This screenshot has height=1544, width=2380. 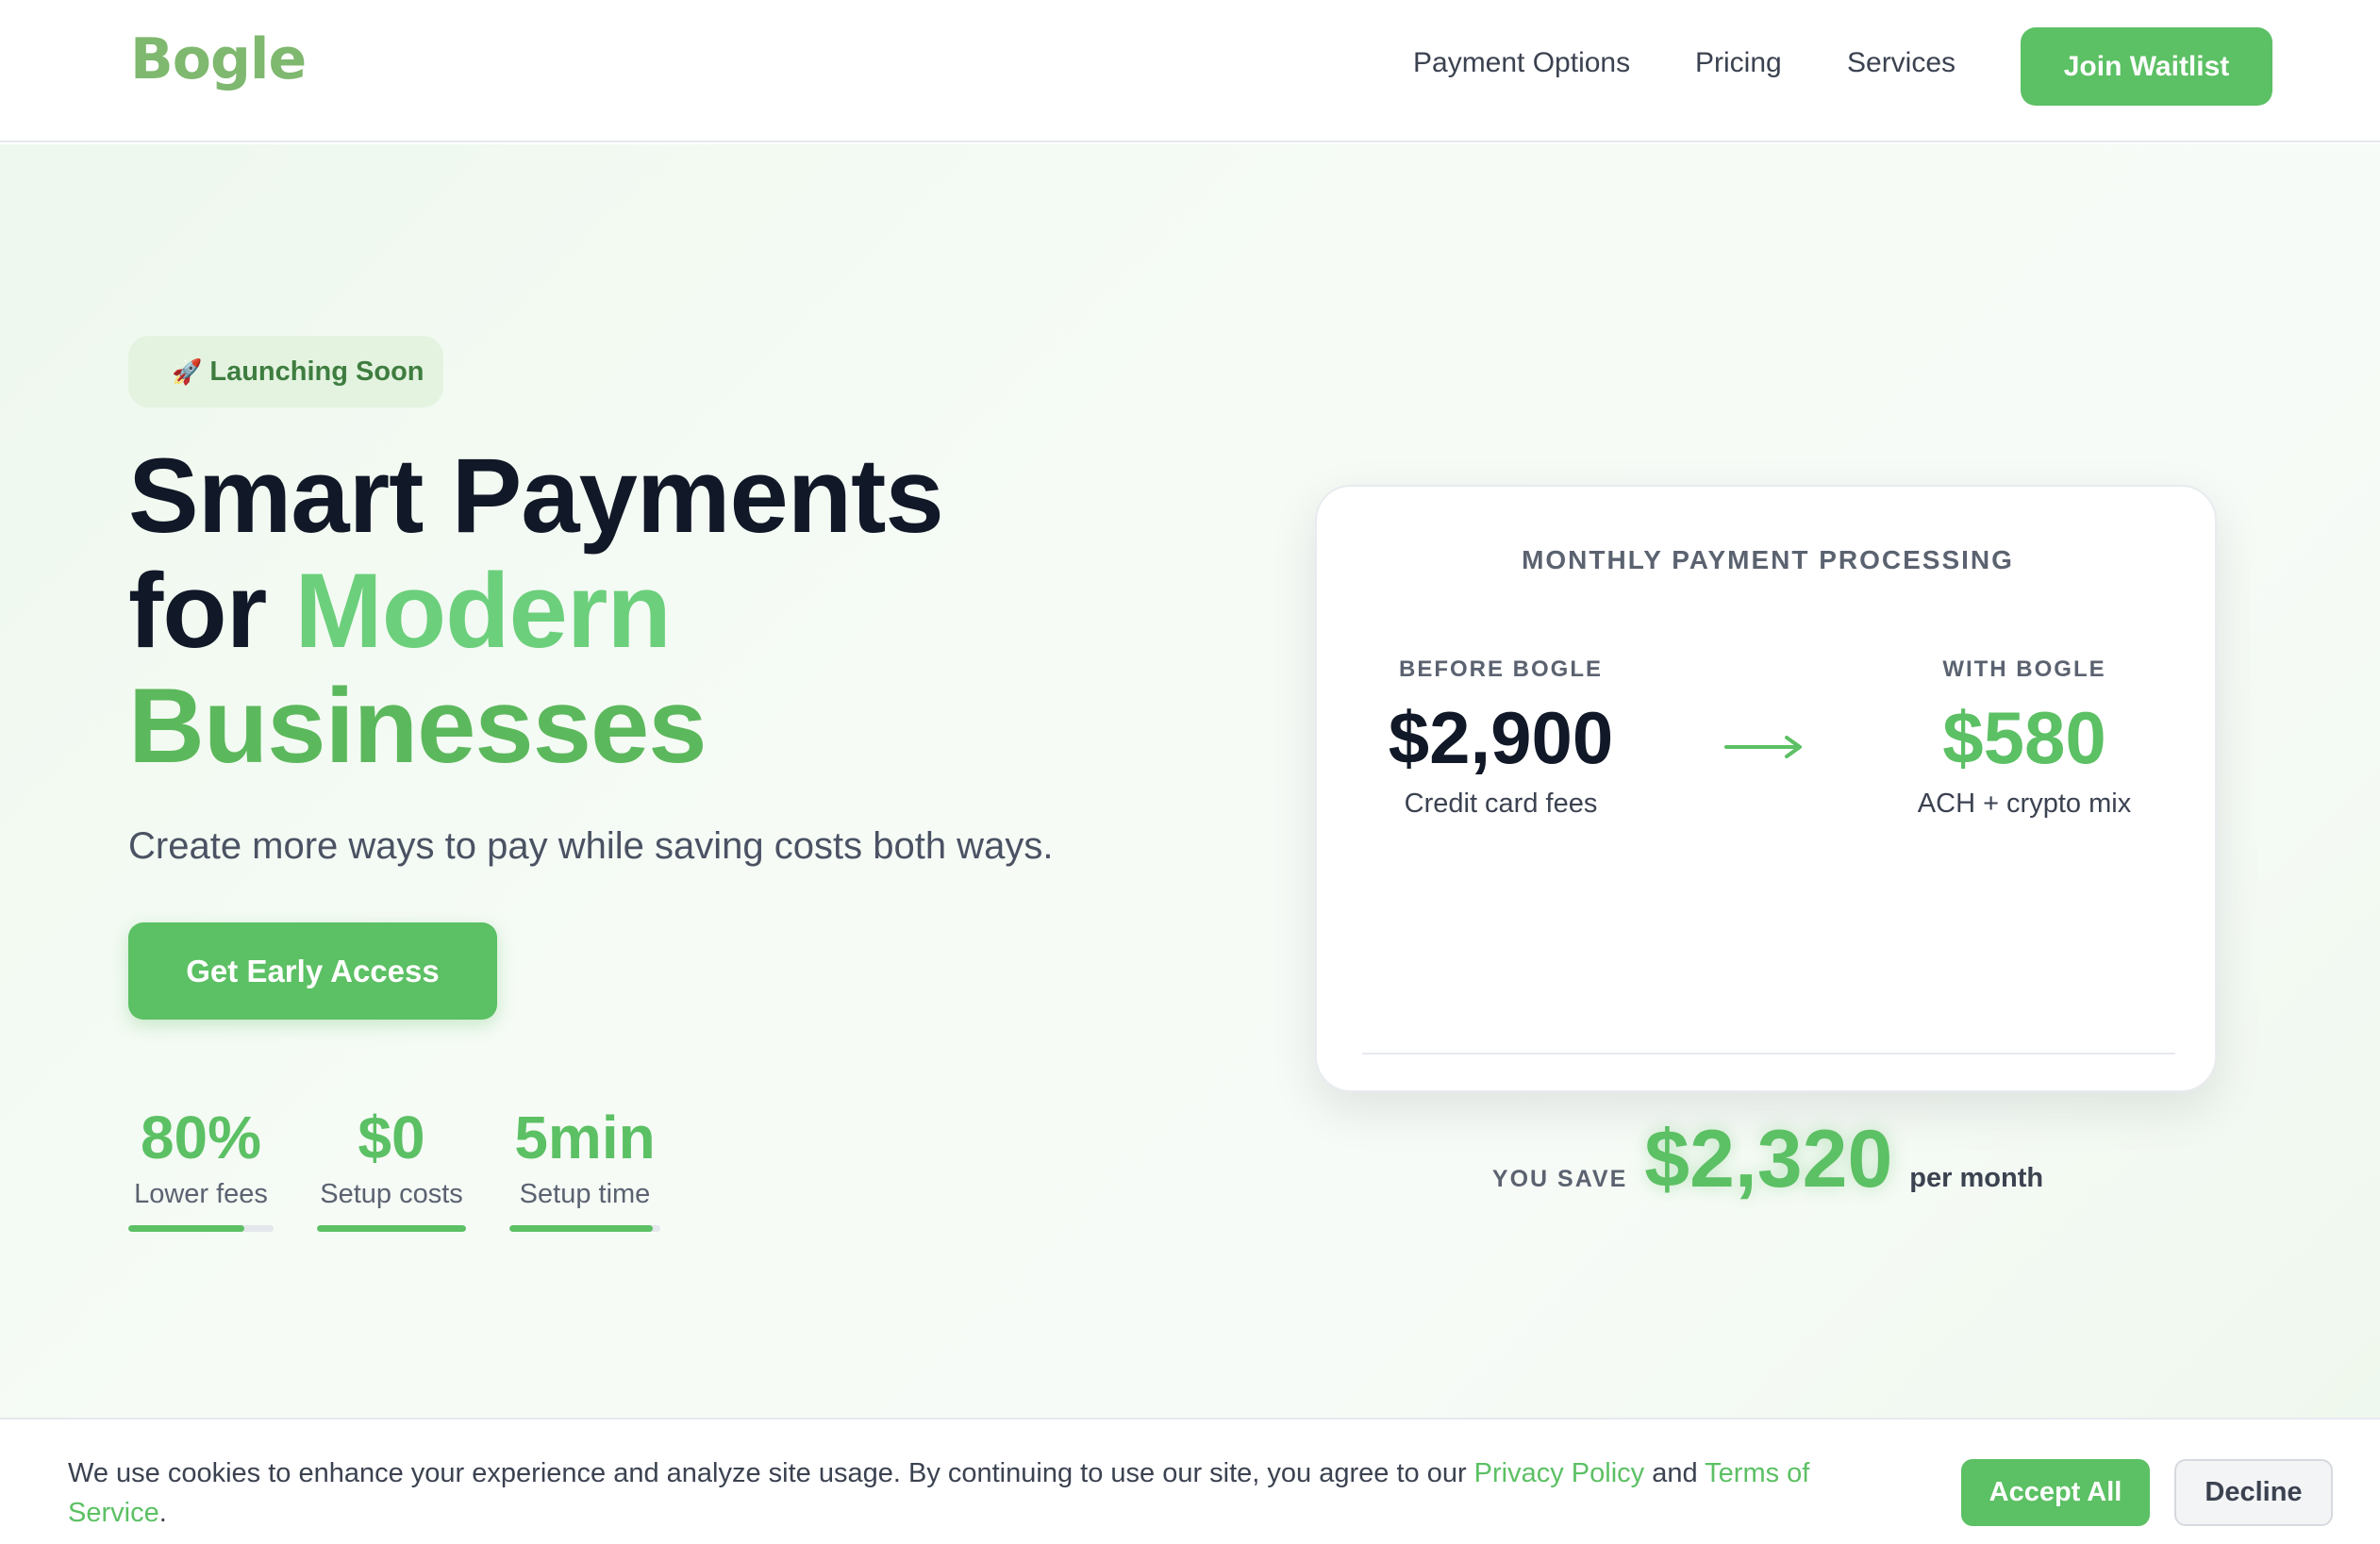 I want to click on you-save-label: YOU SAVE, so click(x=1559, y=1179).